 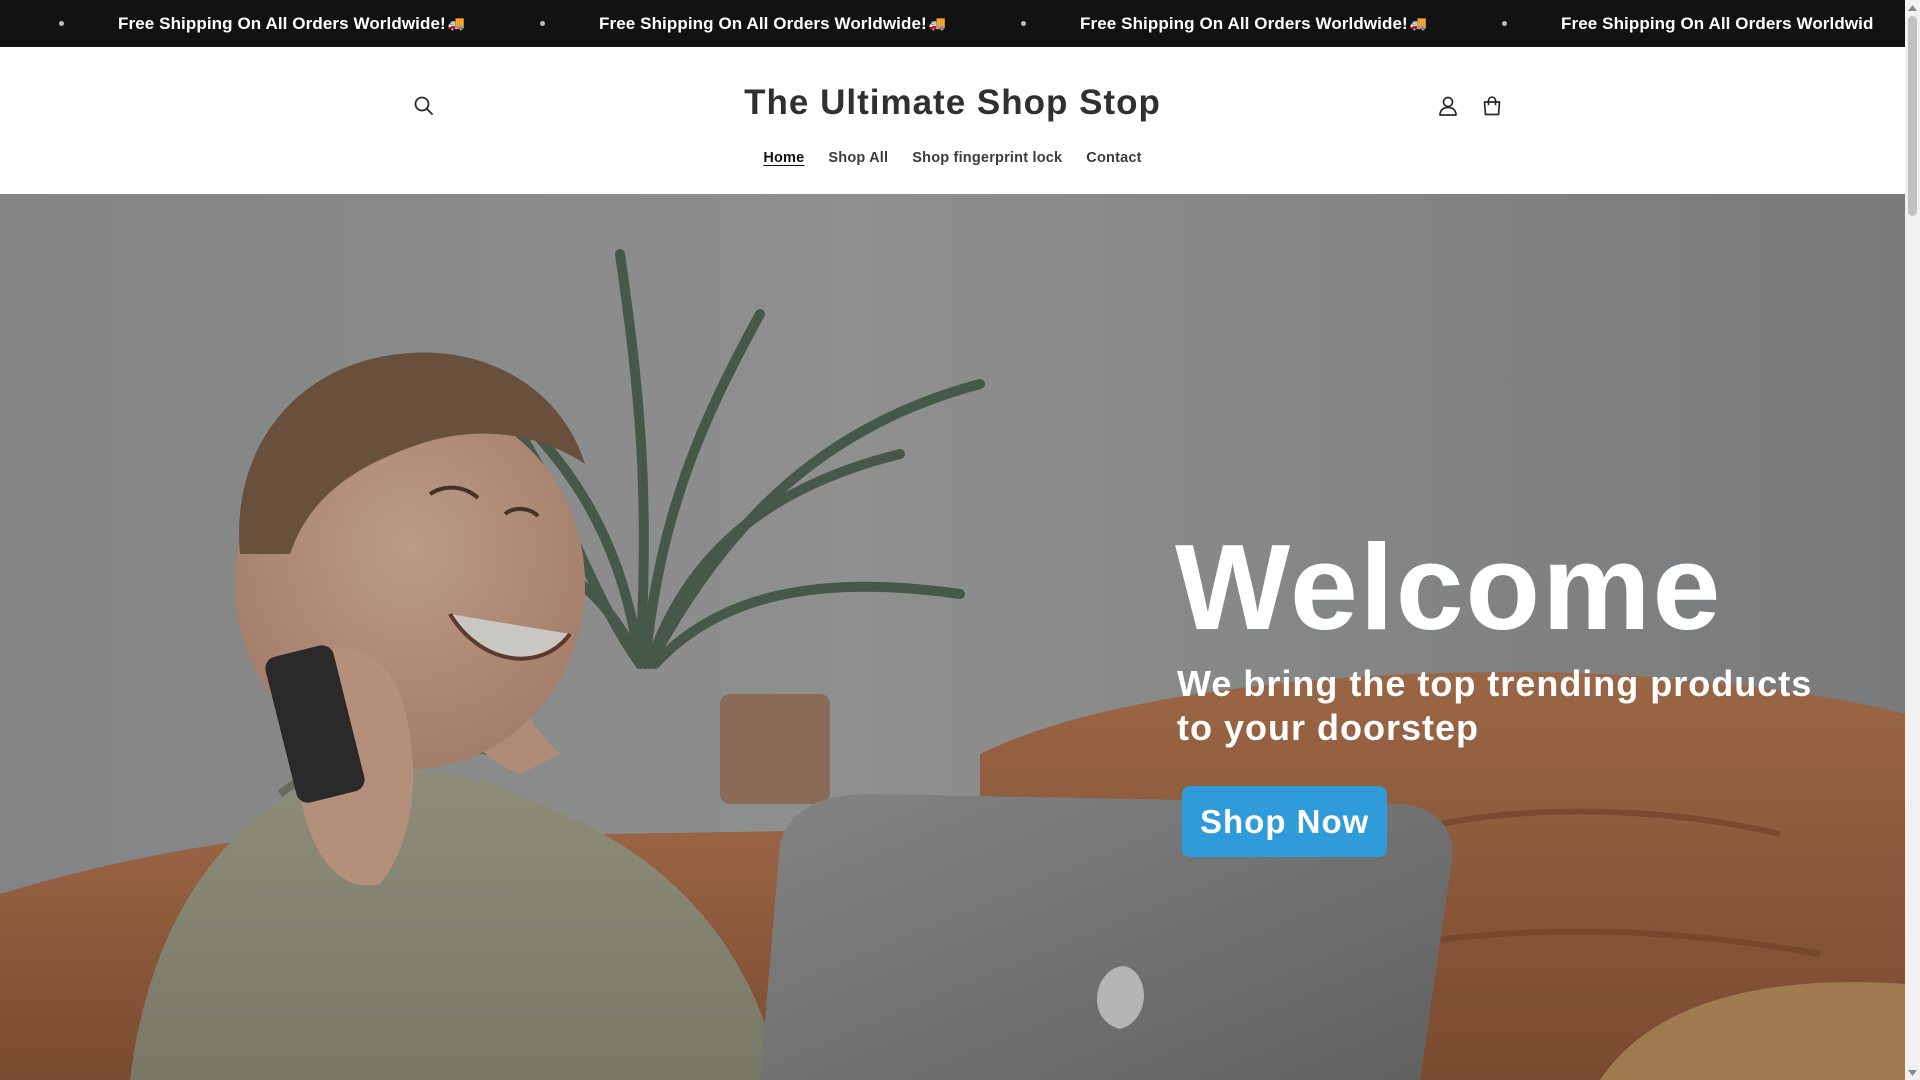 I want to click on announcement-text: Free Shipping On All Orders Worldwid, so click(x=1717, y=23).